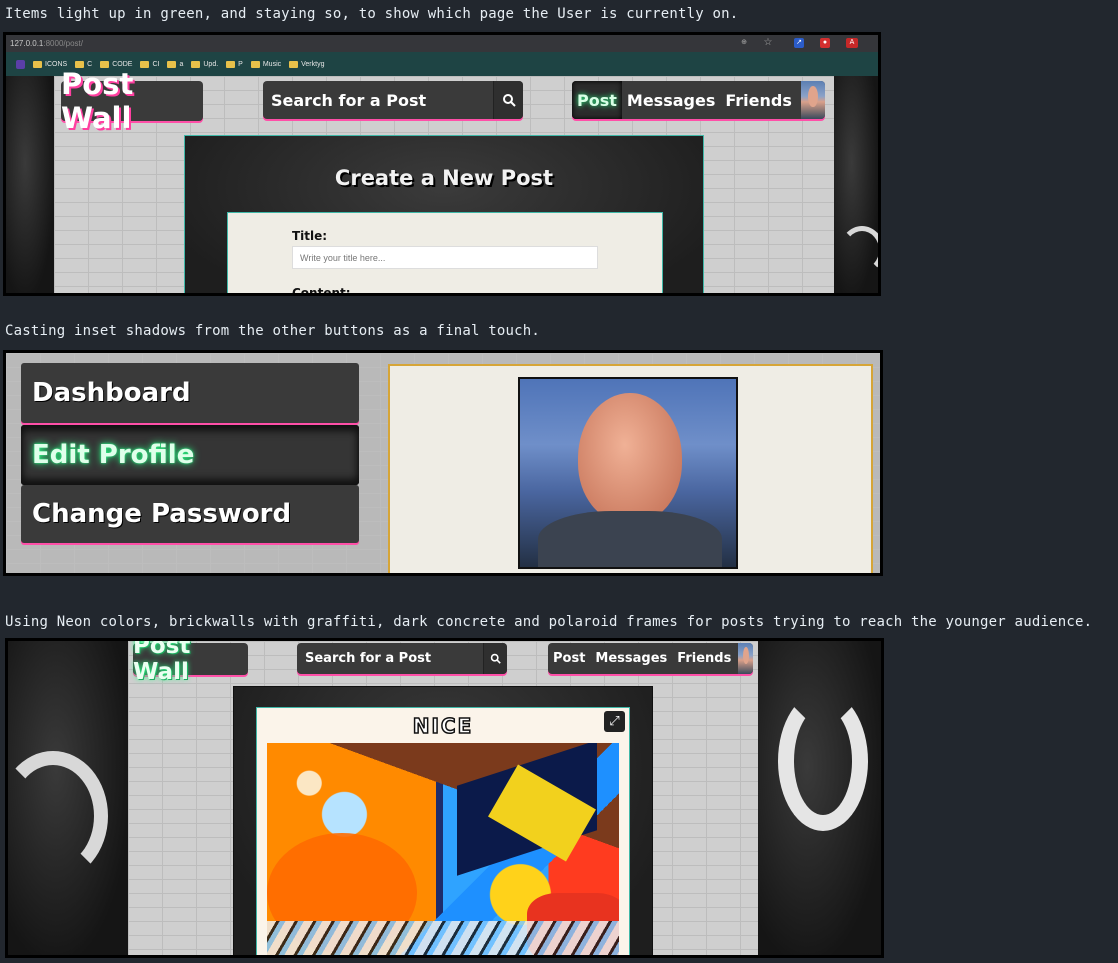 Image resolution: width=1118 pixels, height=963 pixels. What do you see at coordinates (321, 291) in the screenshot?
I see `content-label: Content:` at bounding box center [321, 291].